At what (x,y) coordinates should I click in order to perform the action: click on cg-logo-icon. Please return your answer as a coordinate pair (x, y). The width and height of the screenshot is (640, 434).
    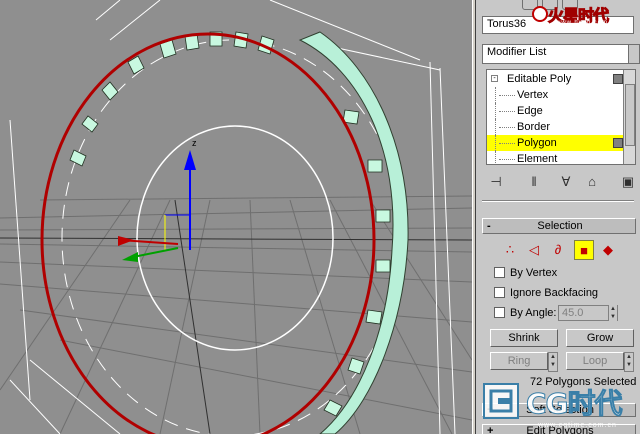
    Looking at the image, I should click on (501, 401).